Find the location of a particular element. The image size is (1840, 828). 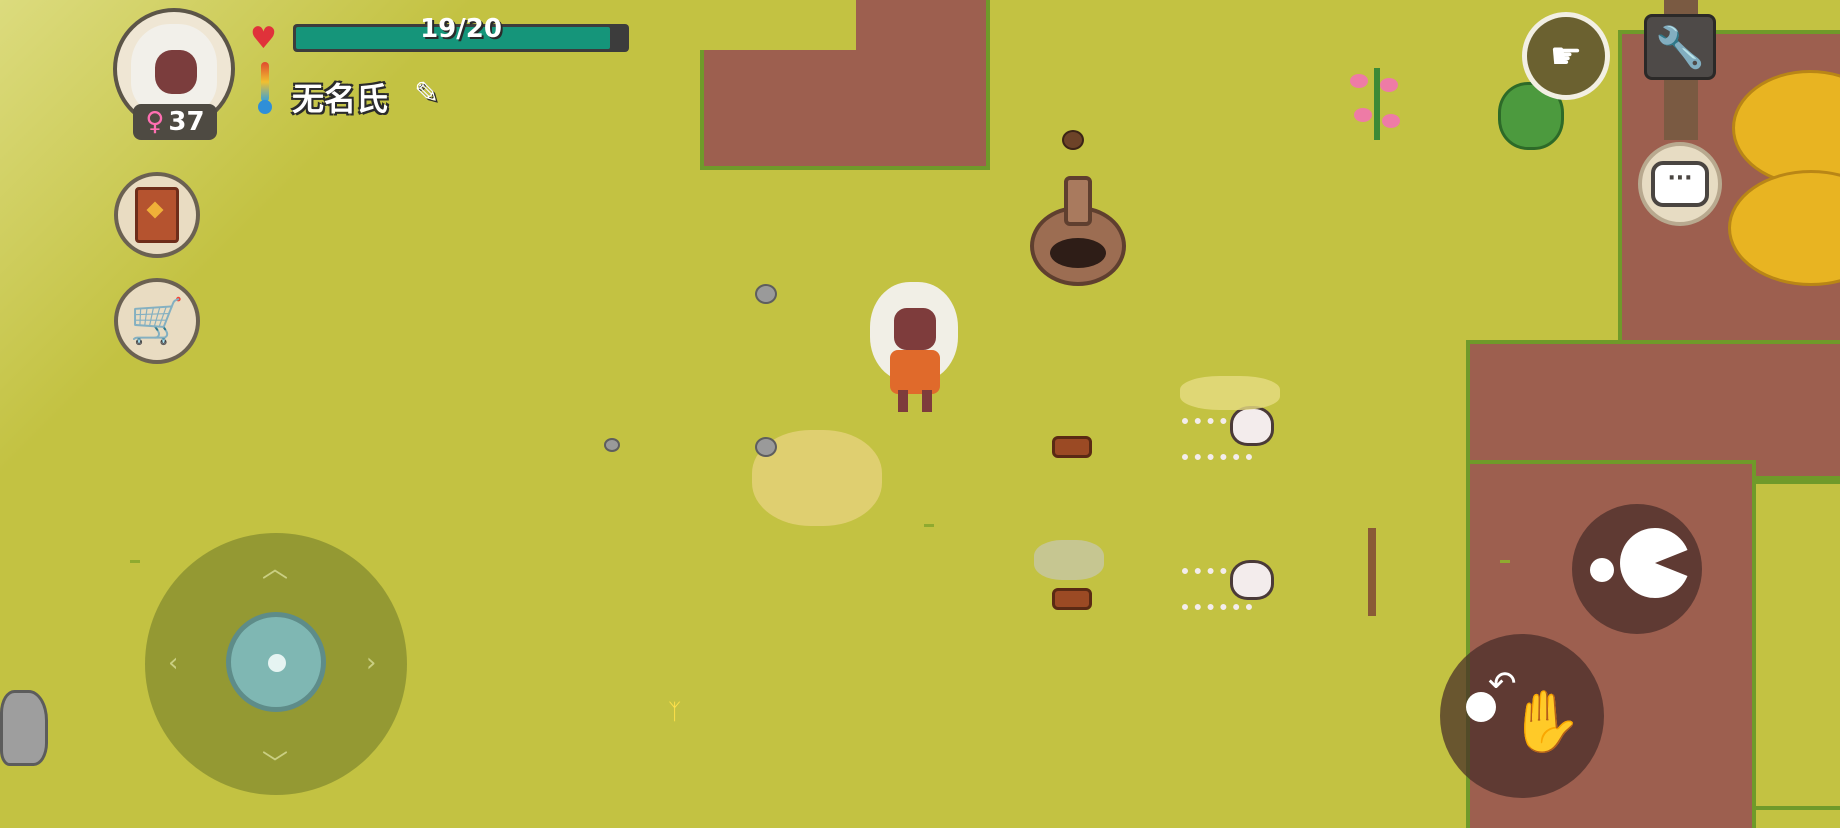

chat-bubble-icon: ··· is located at coordinates (1680, 184).